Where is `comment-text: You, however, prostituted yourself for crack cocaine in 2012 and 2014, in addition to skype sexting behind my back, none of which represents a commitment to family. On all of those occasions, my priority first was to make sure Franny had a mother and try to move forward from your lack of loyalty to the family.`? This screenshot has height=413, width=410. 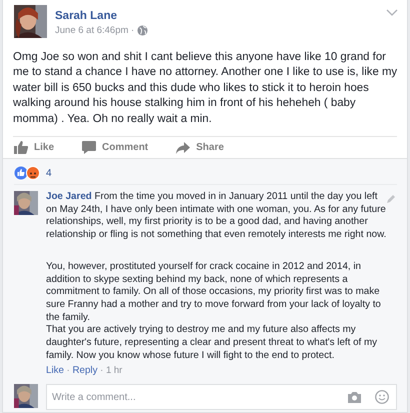
comment-text: You, however, prostituted yourself for crack cocaine in 2012 and 2014, in addition to skype sexting behind my back, none of which represents a commitment to family. On all of those occasions, my priority first was to make sure Franny had a mother and try to move forward from your lack of loyalty to the family. is located at coordinates (214, 292).